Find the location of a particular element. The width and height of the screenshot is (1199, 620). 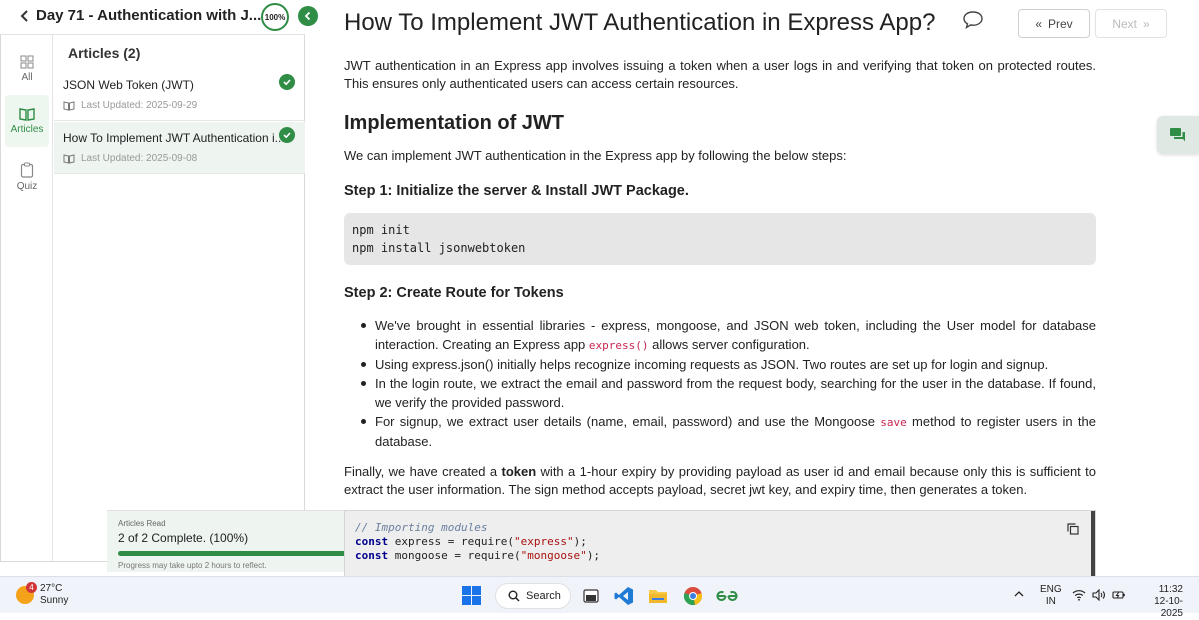

search-label: Search is located at coordinates (543, 596).